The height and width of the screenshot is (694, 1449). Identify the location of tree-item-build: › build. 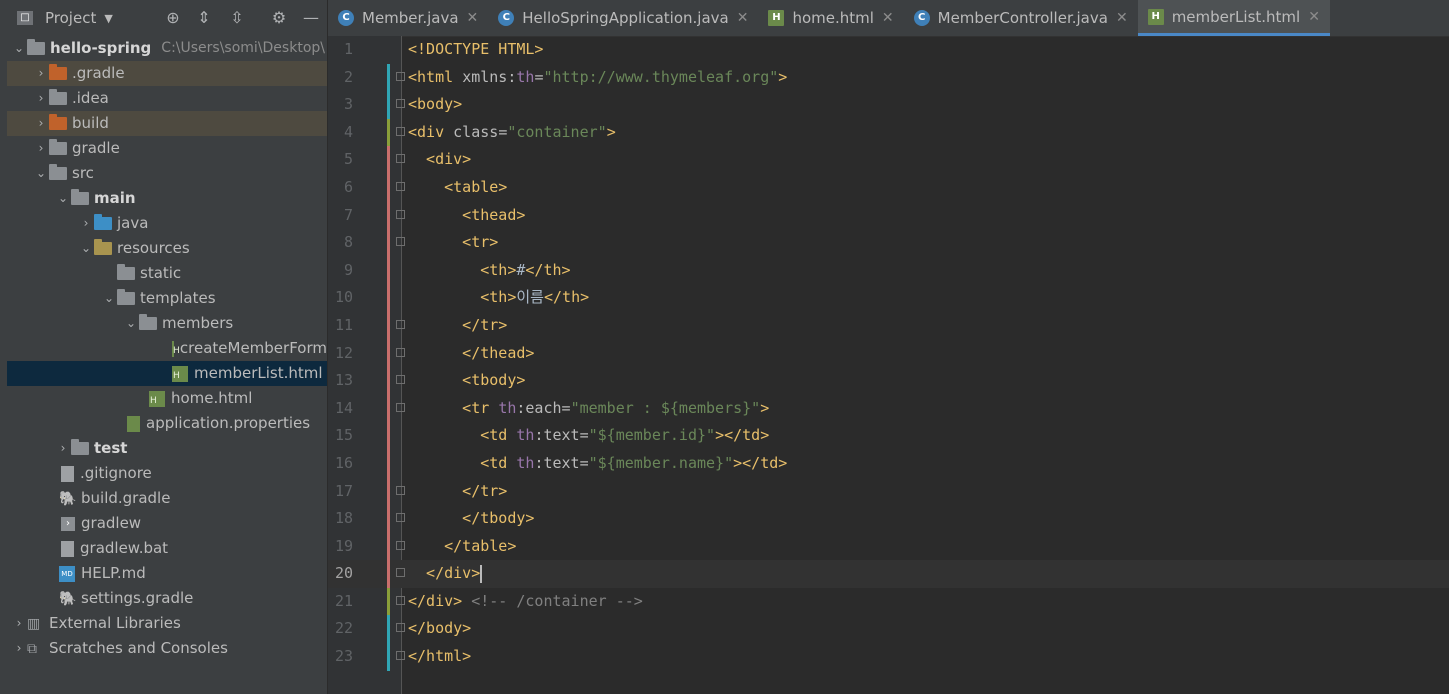
(167, 123).